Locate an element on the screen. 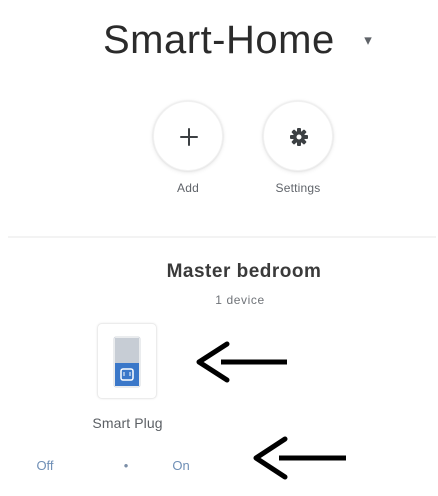 The height and width of the screenshot is (496, 438). device-name: Smart Plug is located at coordinates (127, 423).